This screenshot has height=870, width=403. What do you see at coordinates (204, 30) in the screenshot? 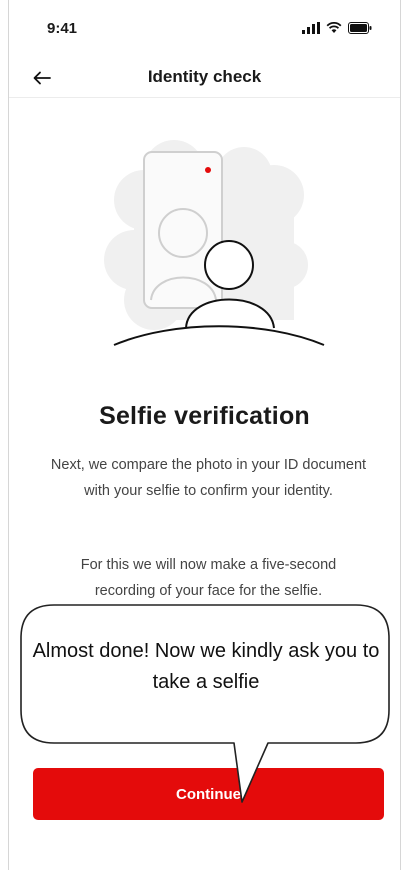
I see `status-bar: 9:41` at bounding box center [204, 30].